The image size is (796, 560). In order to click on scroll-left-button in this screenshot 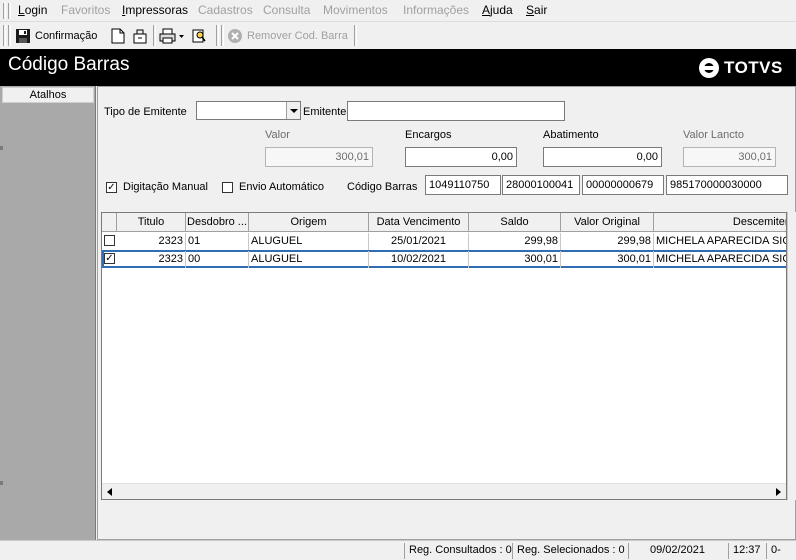, I will do `click(110, 491)`.